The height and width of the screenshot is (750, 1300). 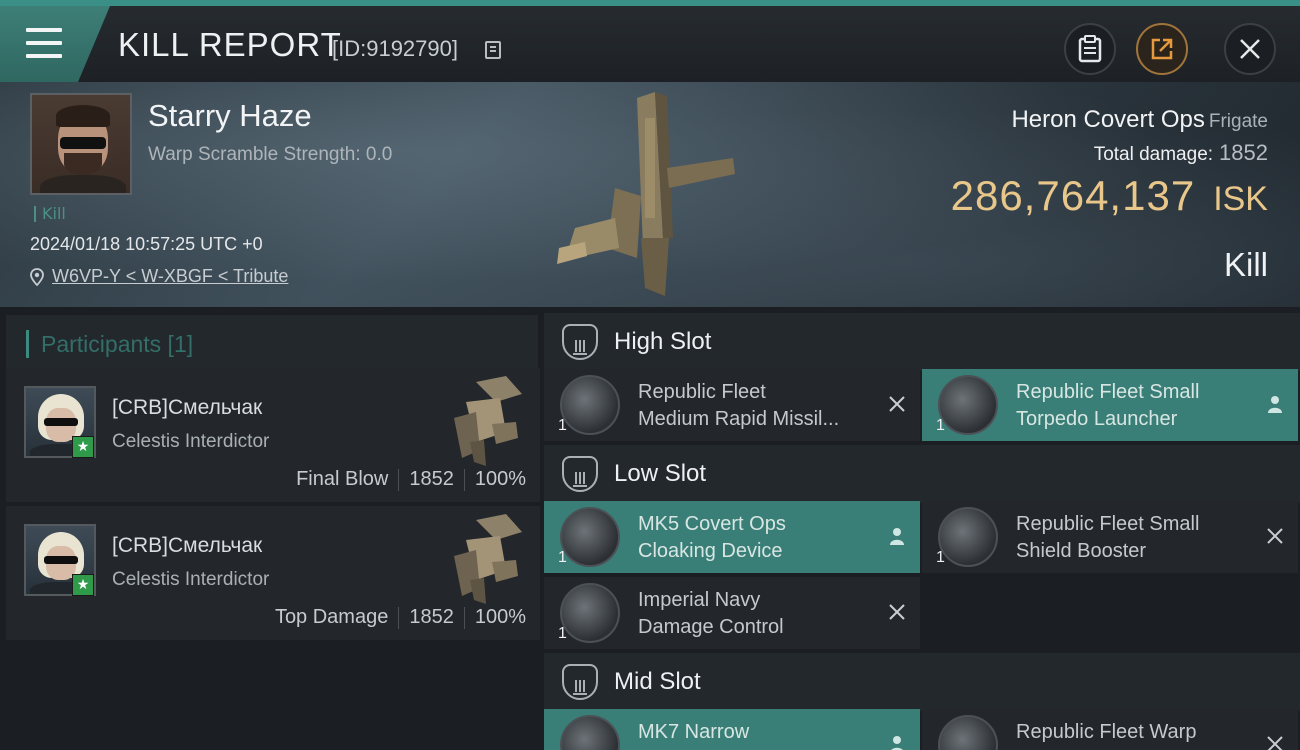 I want to click on module-item: 1 Republic Fleet Small Torpedo Launcher, so click(x=1110, y=405).